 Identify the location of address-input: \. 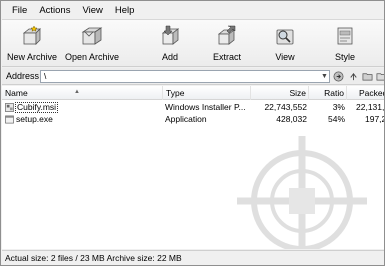
(185, 76).